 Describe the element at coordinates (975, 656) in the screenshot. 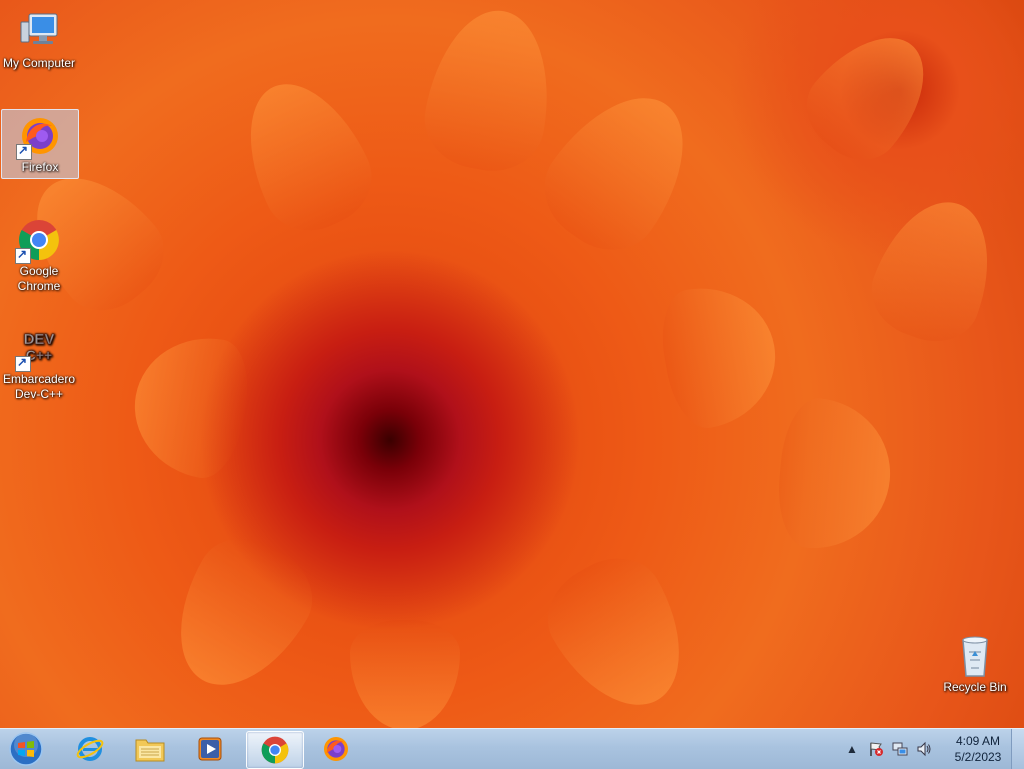

I see `recycle-bin-icon` at that location.